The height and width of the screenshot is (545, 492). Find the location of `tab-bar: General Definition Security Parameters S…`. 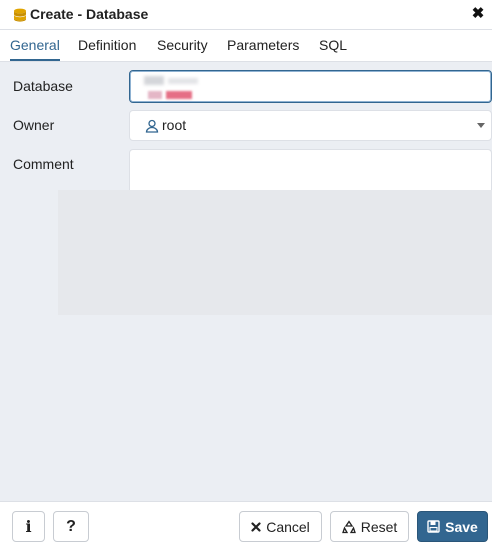

tab-bar: General Definition Security Parameters S… is located at coordinates (246, 46).